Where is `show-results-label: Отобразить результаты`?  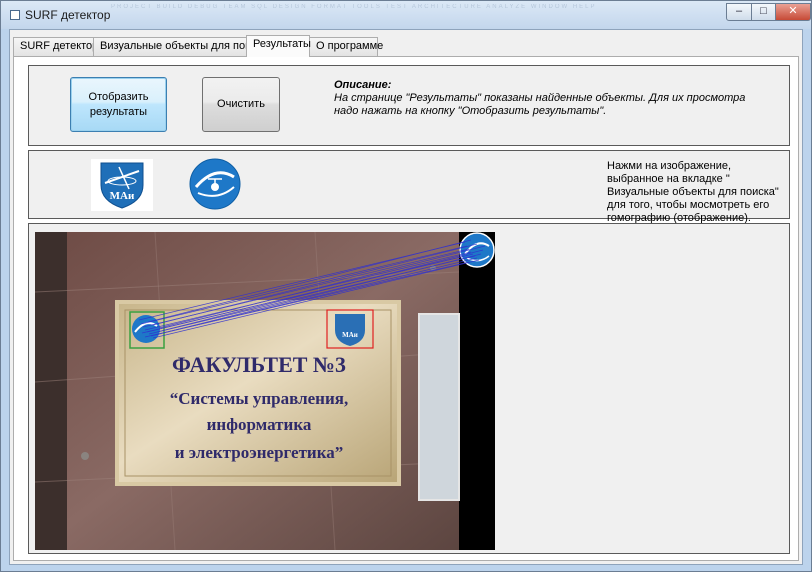 show-results-label: Отобразить результаты is located at coordinates (118, 104).